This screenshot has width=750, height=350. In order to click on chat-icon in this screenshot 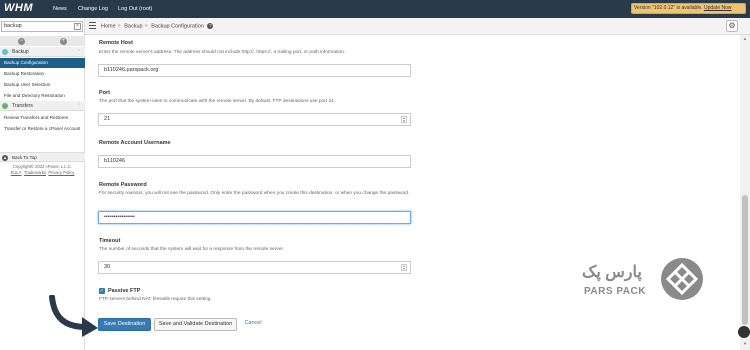, I will do `click(744, 332)`.